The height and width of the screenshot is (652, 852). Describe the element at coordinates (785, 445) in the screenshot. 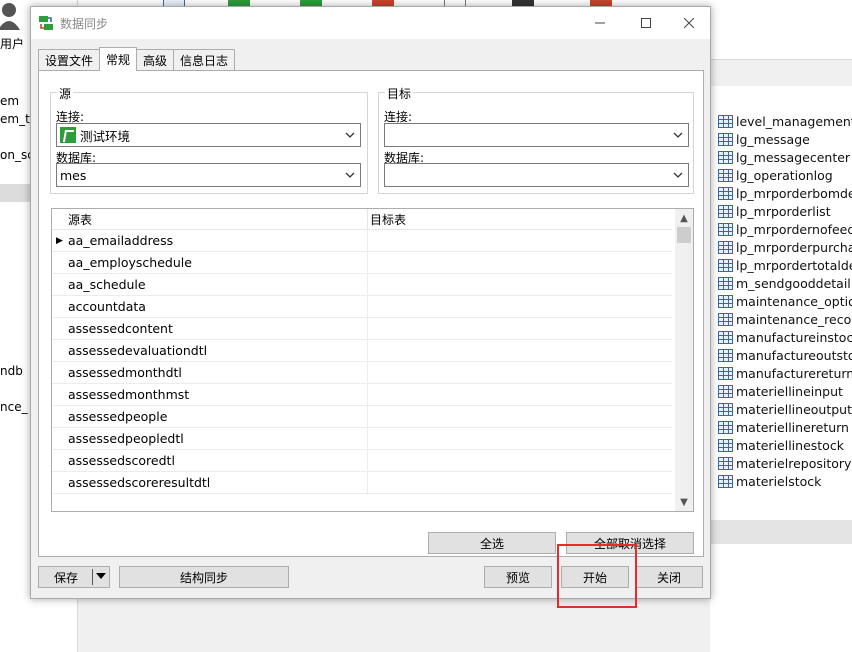

I see `table-list-item: materiellinestock` at that location.